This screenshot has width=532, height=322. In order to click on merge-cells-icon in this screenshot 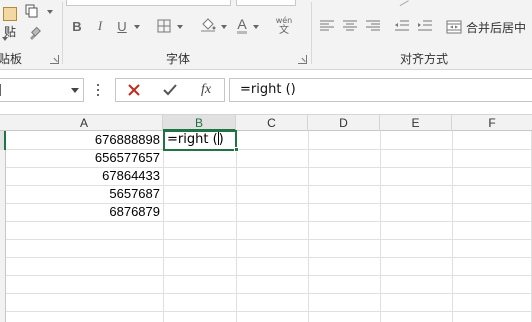, I will do `click(454, 27)`.